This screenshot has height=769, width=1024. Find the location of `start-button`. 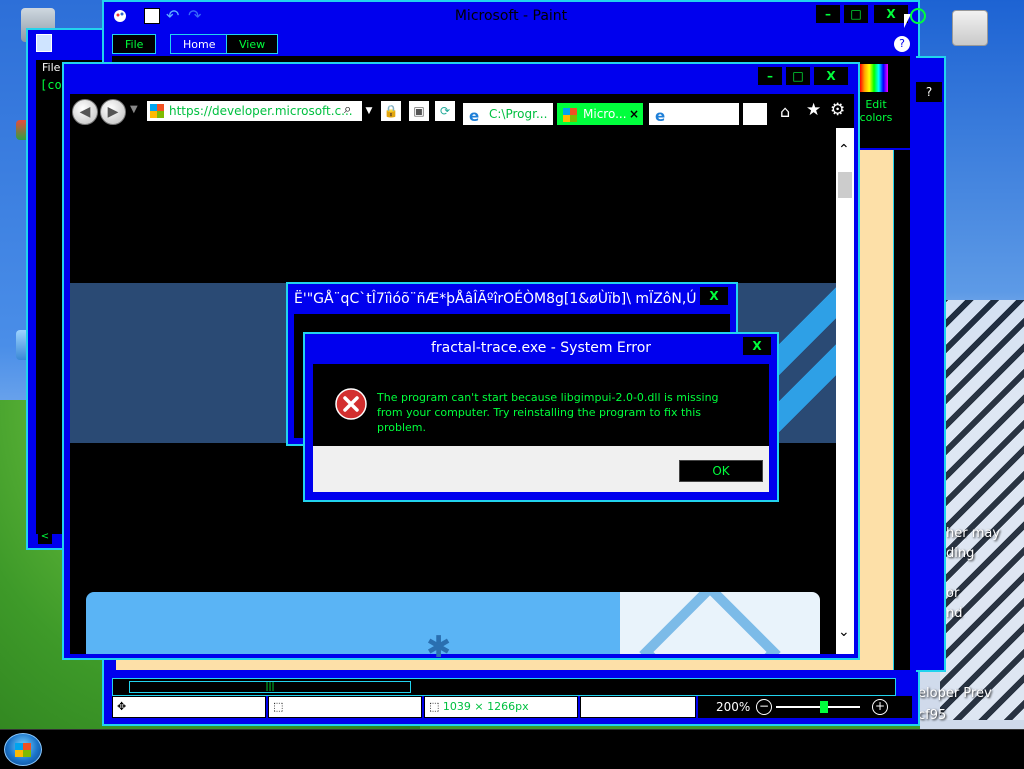

start-button is located at coordinates (23, 749).